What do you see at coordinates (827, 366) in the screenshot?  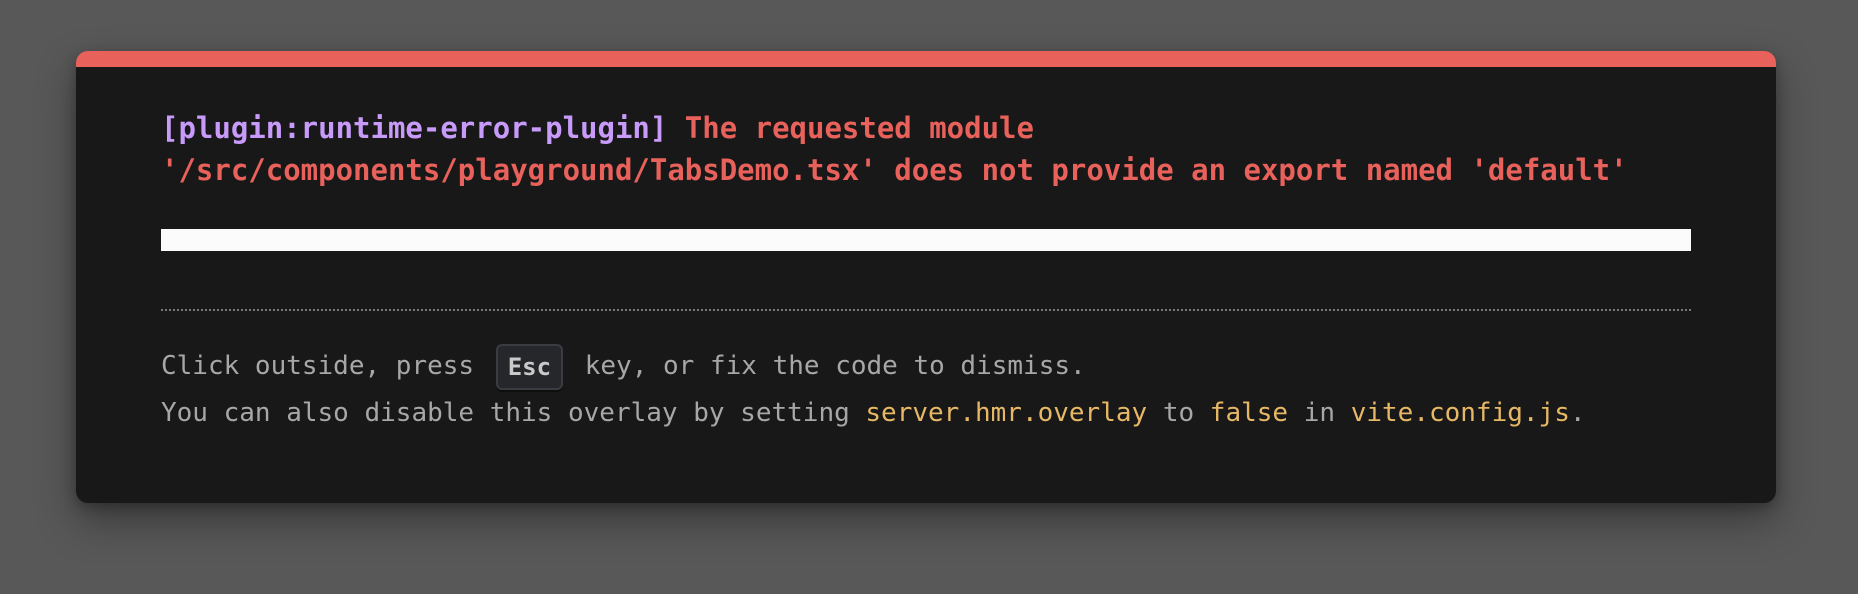 I see `tip-line1-suffix: key, or fix the code to dismiss.` at bounding box center [827, 366].